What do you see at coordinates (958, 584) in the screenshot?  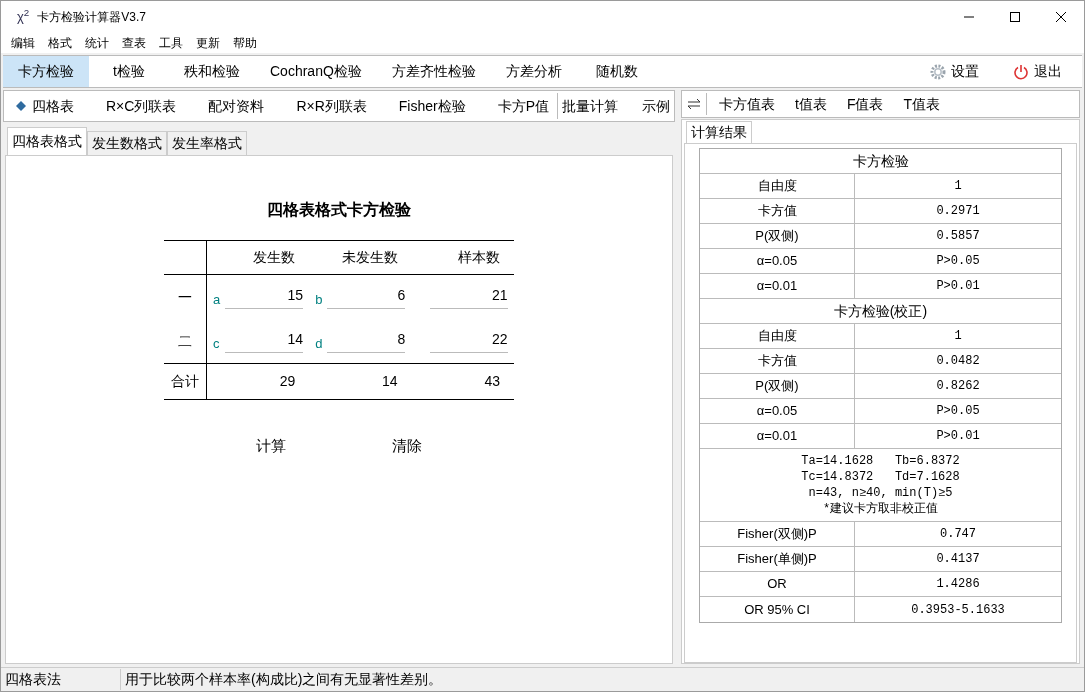 I see `result-value: 1.4286` at bounding box center [958, 584].